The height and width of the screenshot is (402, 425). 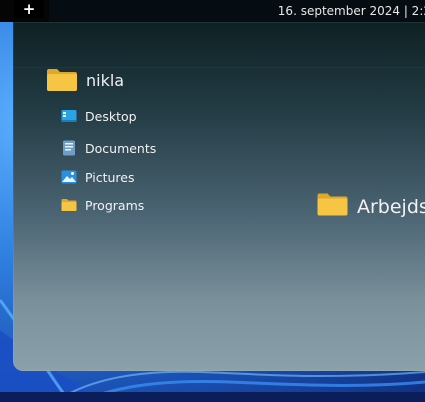 I want to click on folder-label: Arbejds, so click(x=391, y=206).